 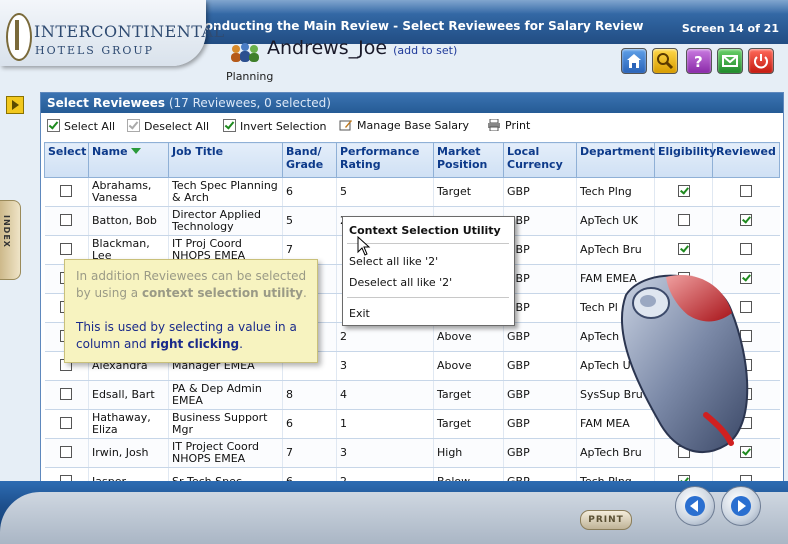 What do you see at coordinates (665, 61) in the screenshot?
I see `search-button` at bounding box center [665, 61].